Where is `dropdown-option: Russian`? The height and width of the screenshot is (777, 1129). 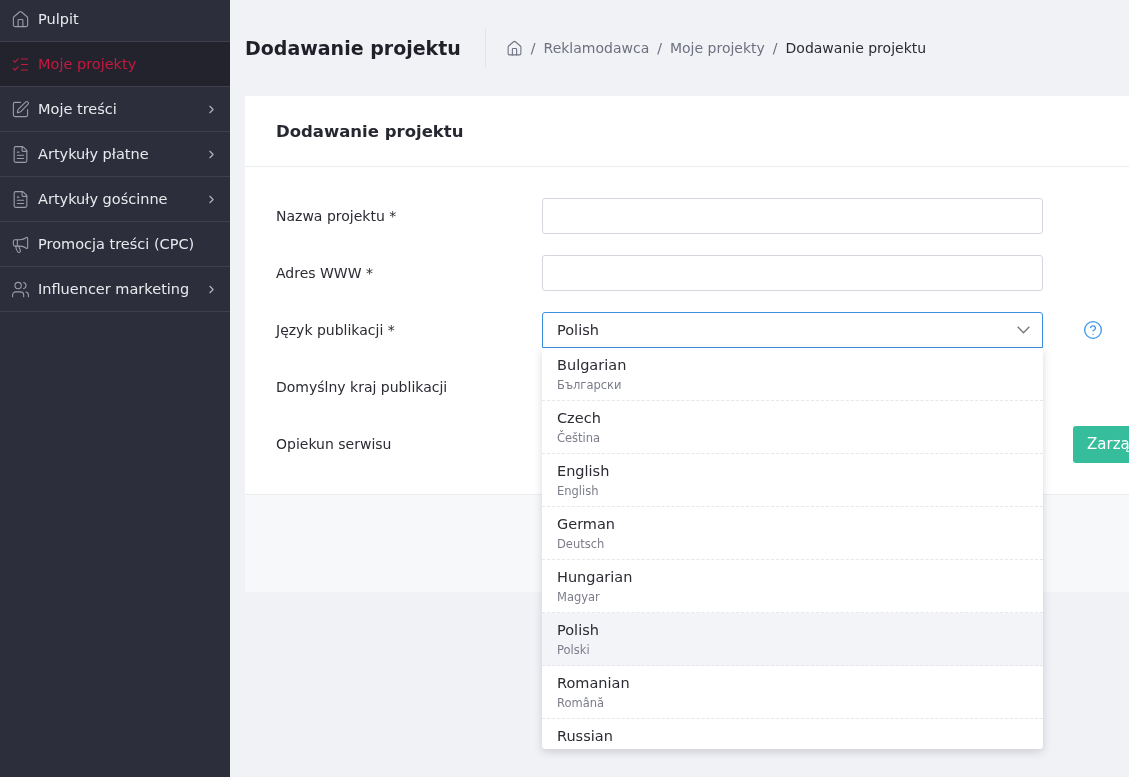 dropdown-option: Russian is located at coordinates (792, 734).